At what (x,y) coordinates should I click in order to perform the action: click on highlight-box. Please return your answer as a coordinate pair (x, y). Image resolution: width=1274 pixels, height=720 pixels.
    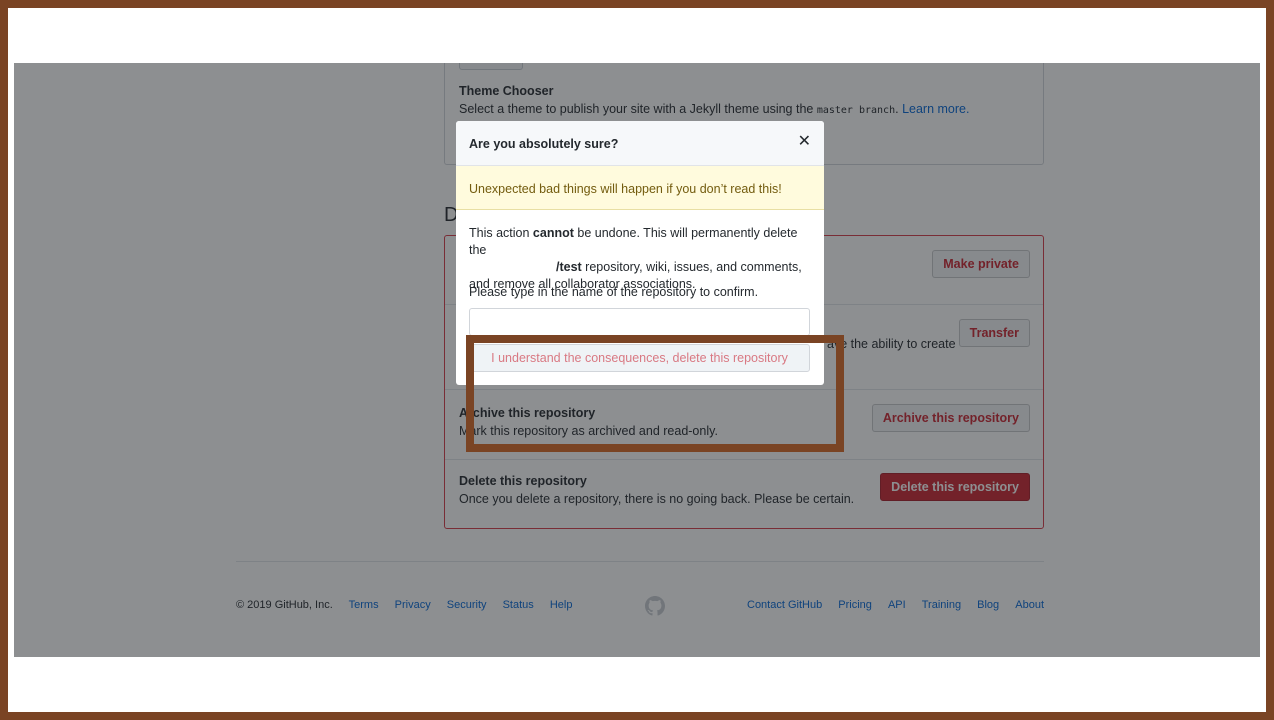
    Looking at the image, I should click on (655, 393).